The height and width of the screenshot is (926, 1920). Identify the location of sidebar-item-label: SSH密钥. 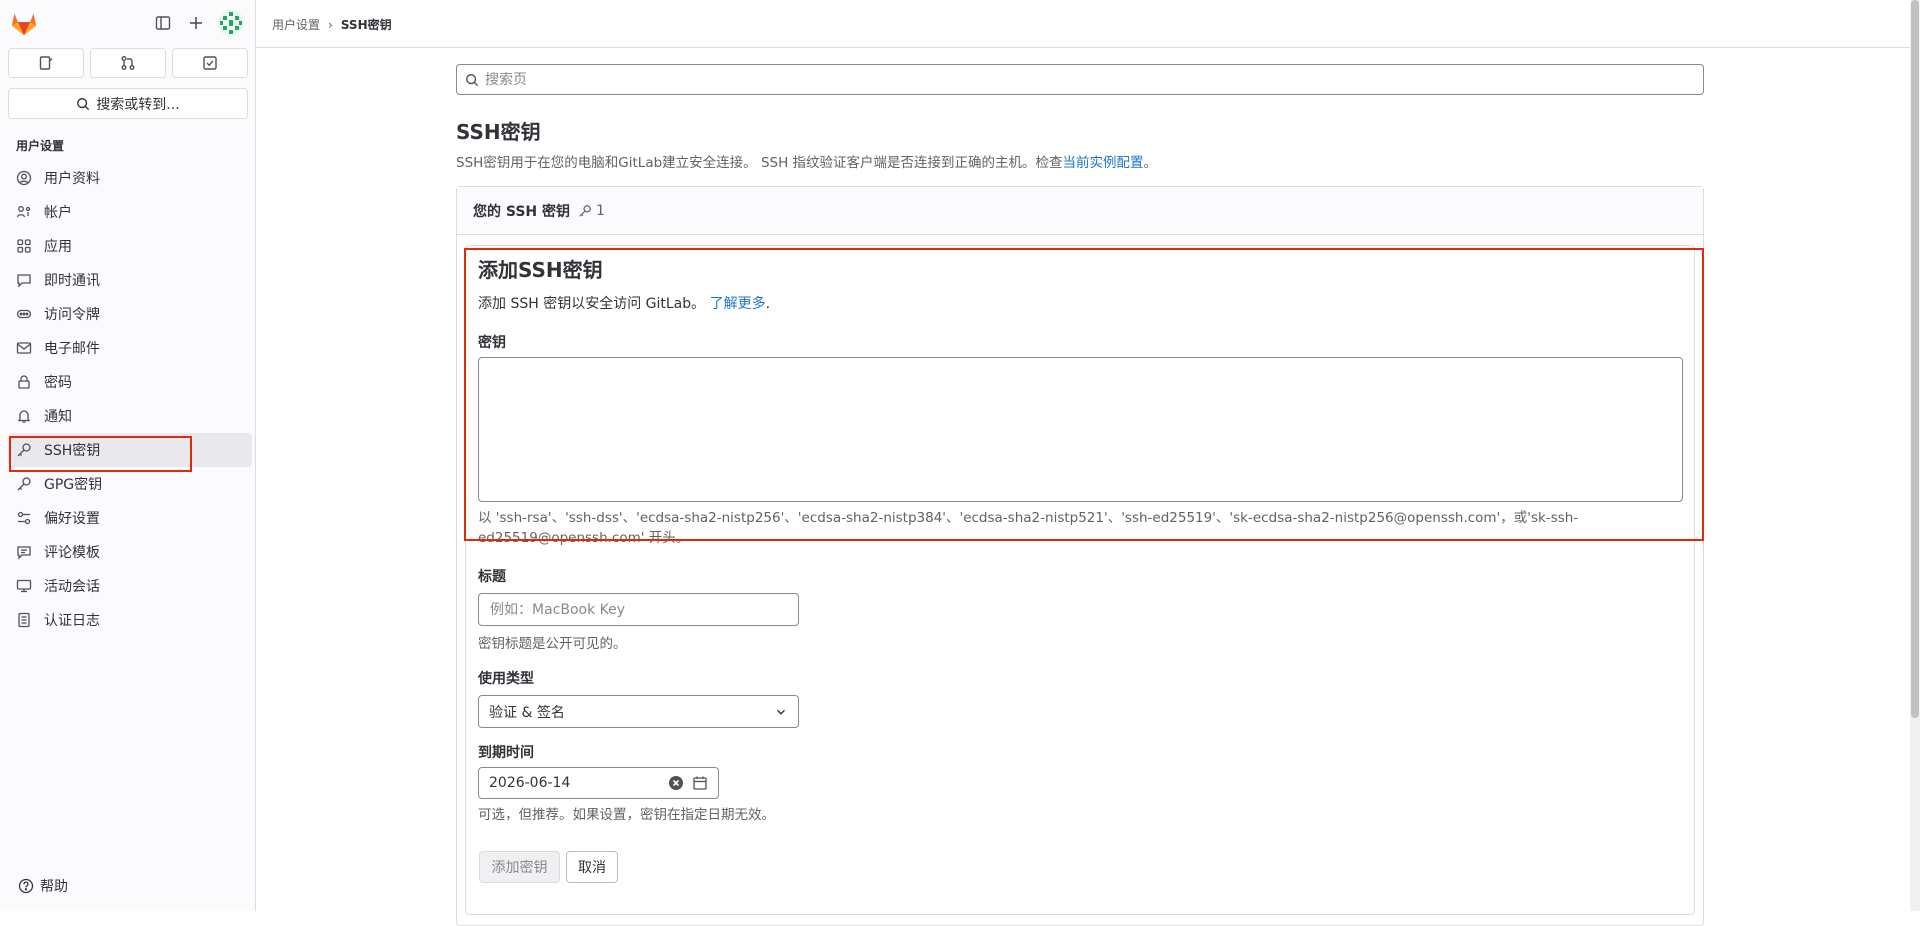
(72, 450).